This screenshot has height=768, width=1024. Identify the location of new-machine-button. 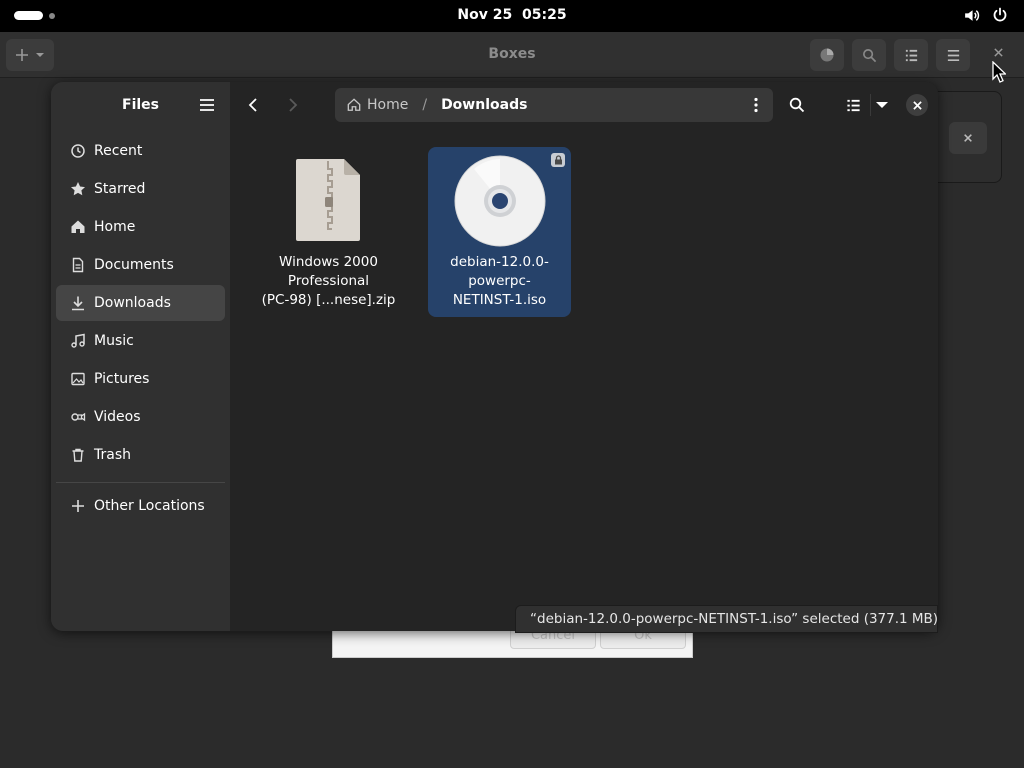
(30, 55).